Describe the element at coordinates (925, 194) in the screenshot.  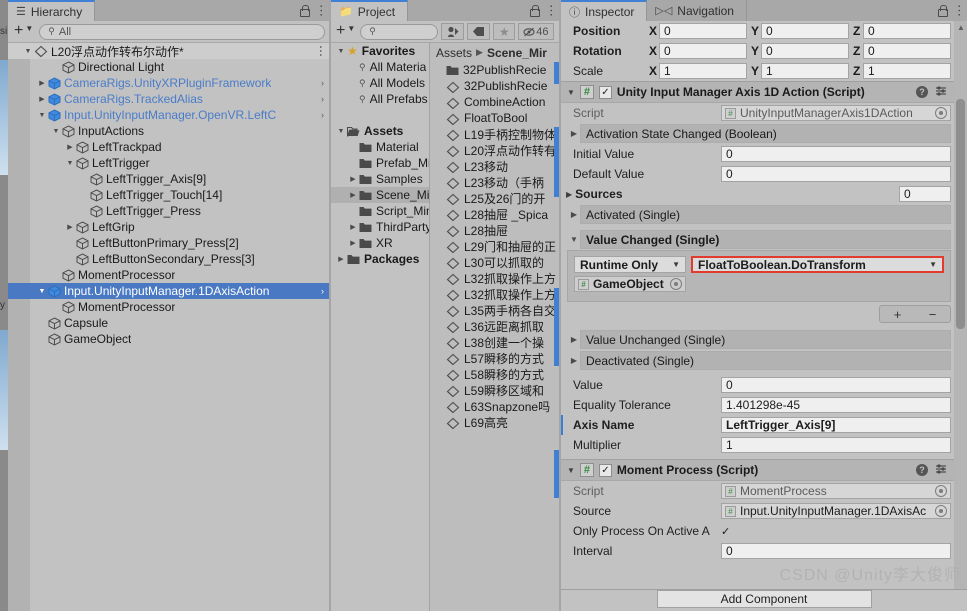
I see `sources-size-input: 0` at that location.